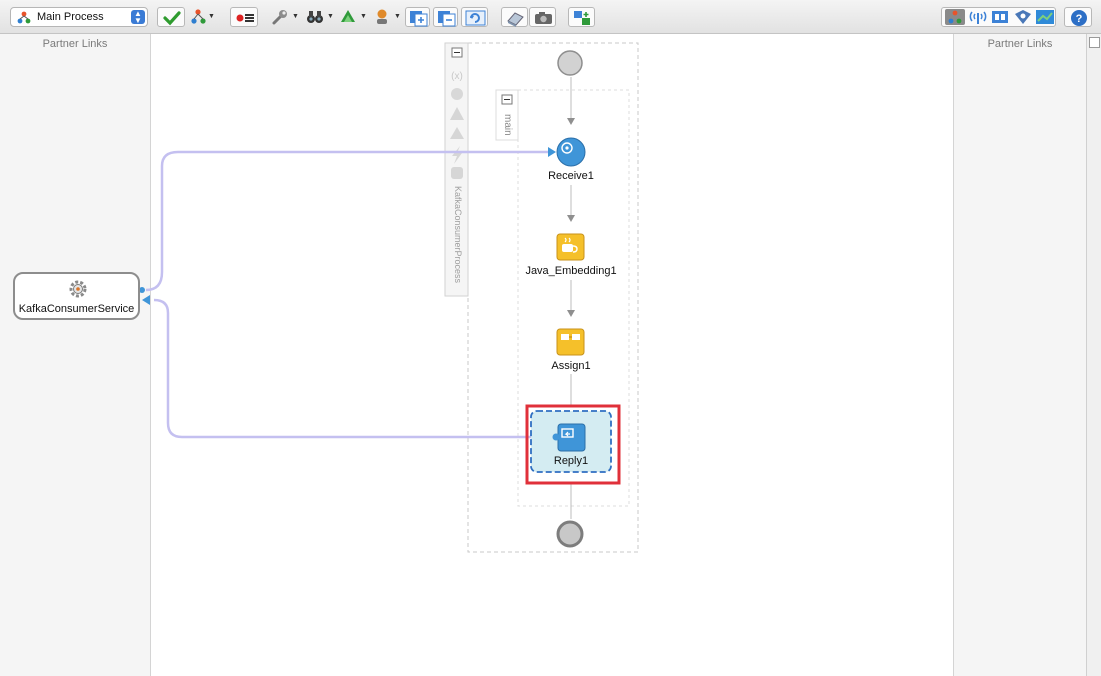 This screenshot has height=676, width=1101. I want to click on end-node, so click(570, 534).